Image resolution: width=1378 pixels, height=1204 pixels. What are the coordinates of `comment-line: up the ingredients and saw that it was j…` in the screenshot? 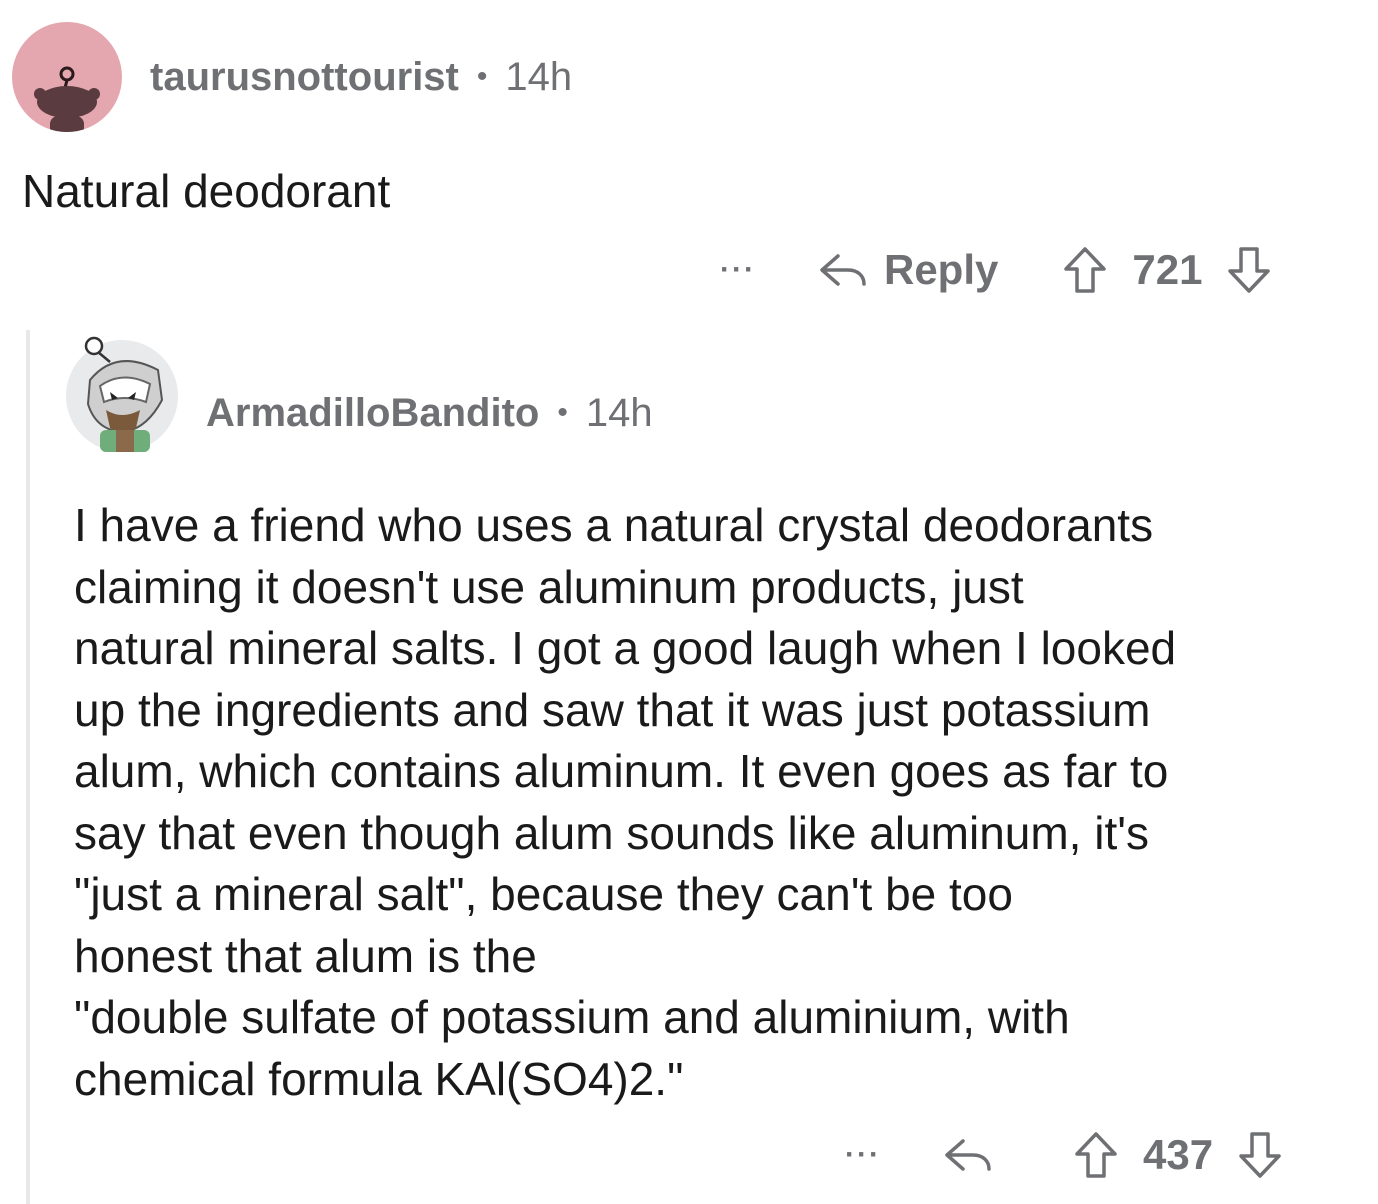 It's located at (612, 709).